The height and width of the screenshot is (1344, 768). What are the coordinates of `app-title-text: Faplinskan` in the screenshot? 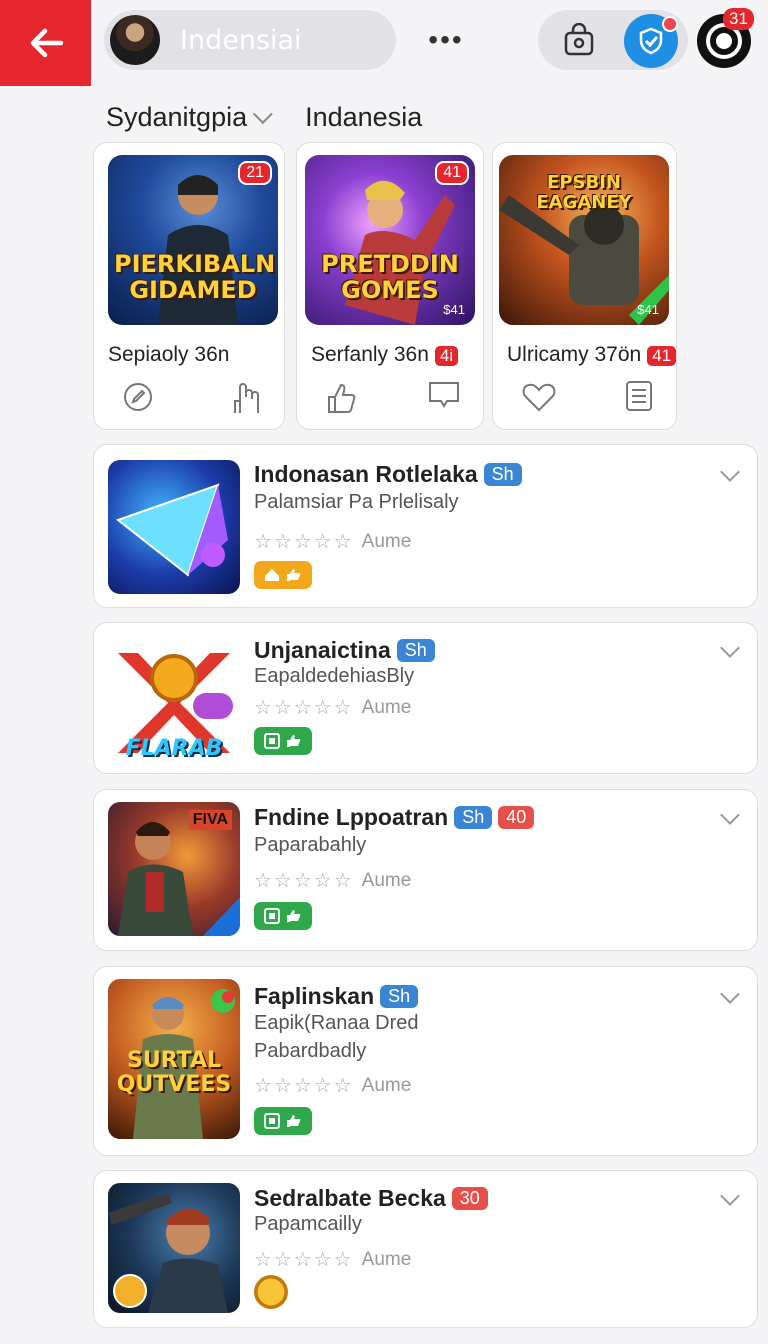 It's located at (314, 996).